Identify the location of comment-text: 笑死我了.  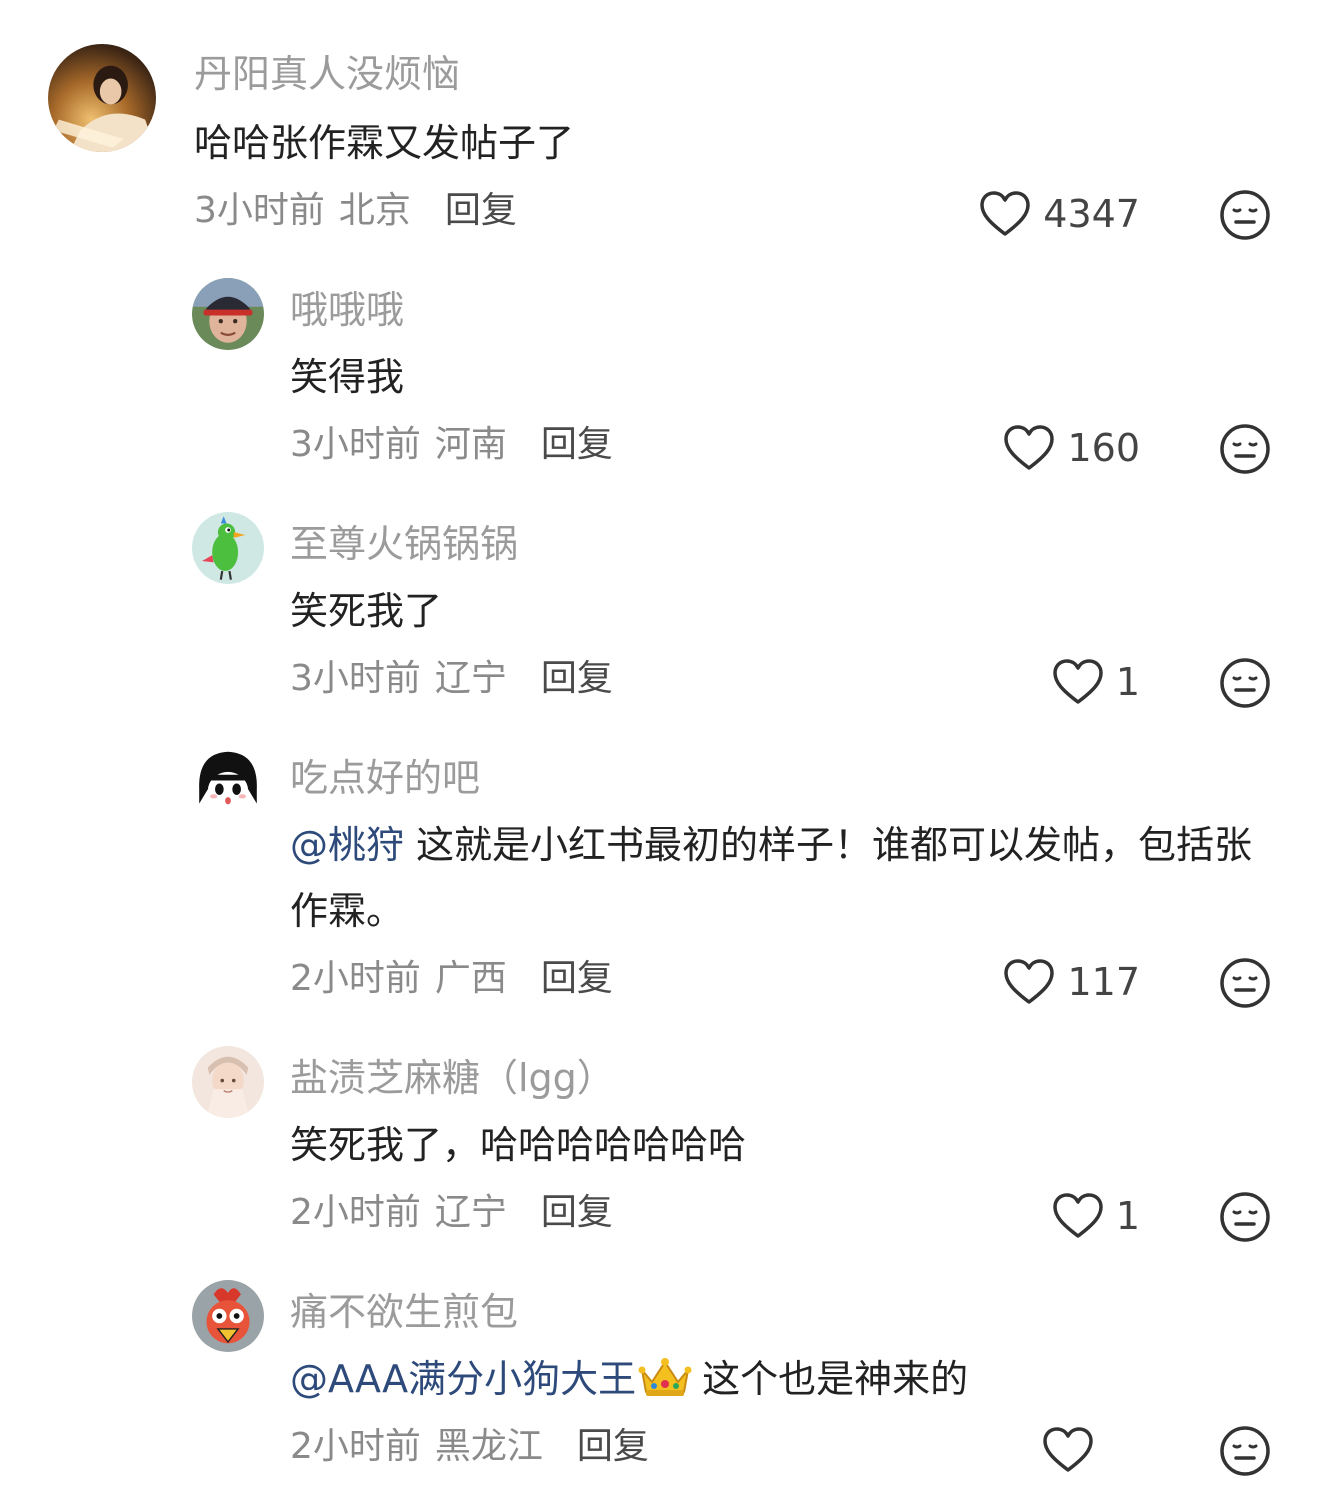
(780, 611).